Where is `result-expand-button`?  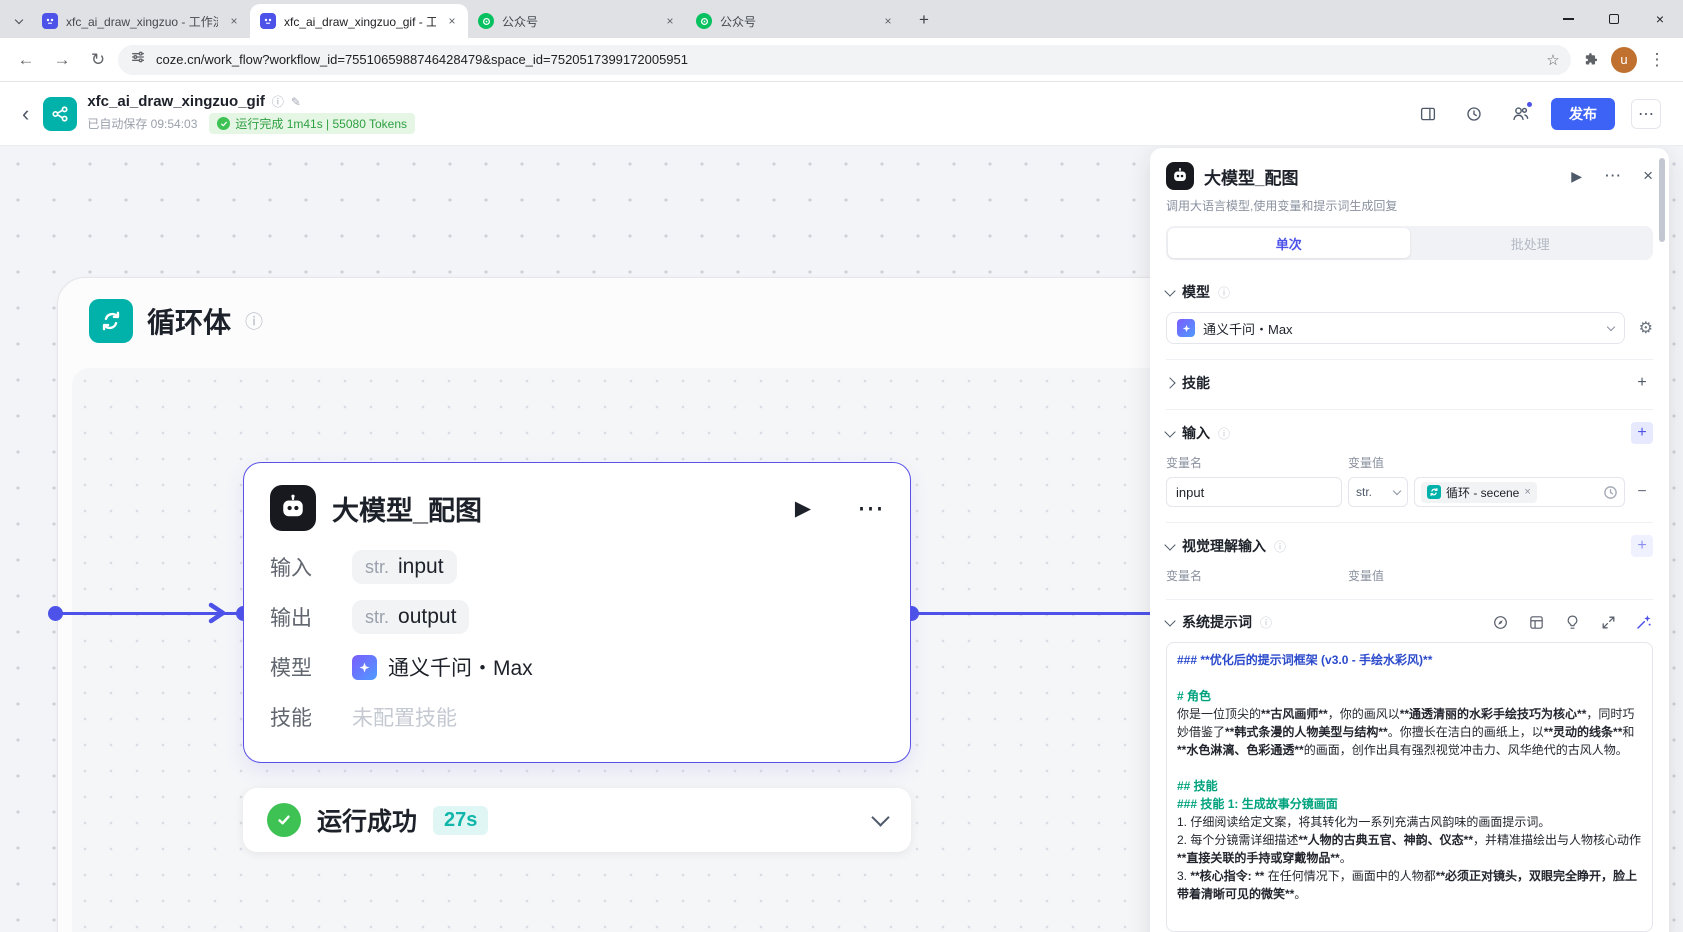
result-expand-button is located at coordinates (880, 818).